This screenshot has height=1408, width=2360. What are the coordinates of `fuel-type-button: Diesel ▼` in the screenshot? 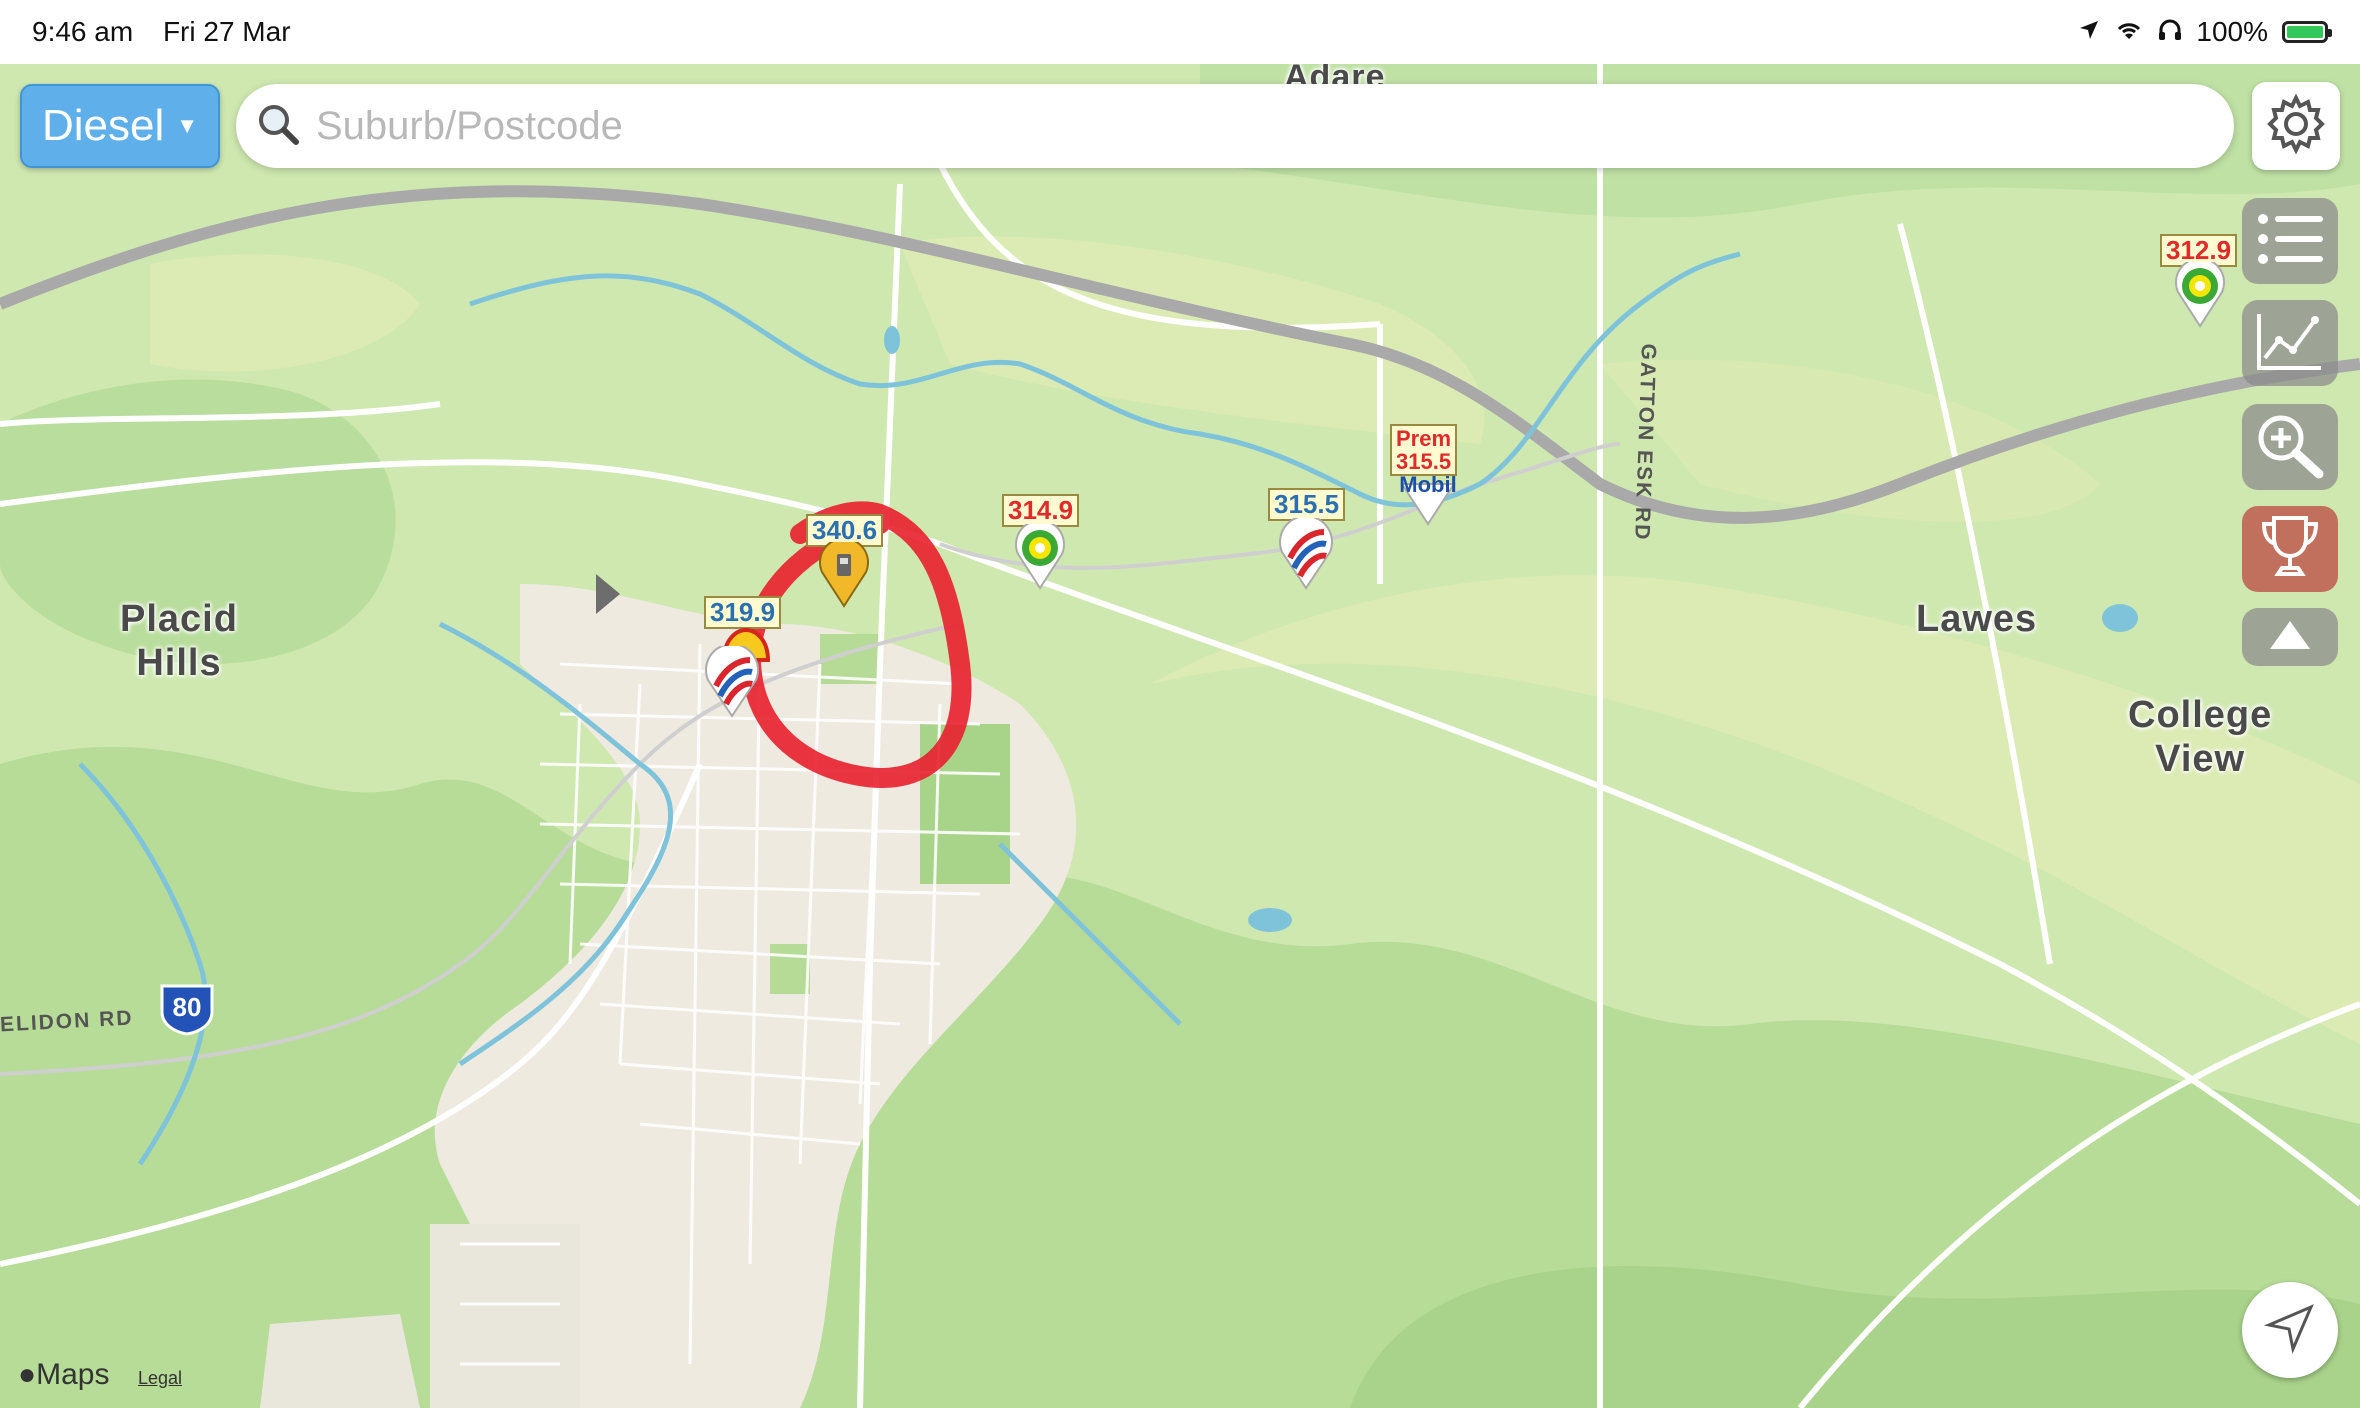 It's located at (120, 126).